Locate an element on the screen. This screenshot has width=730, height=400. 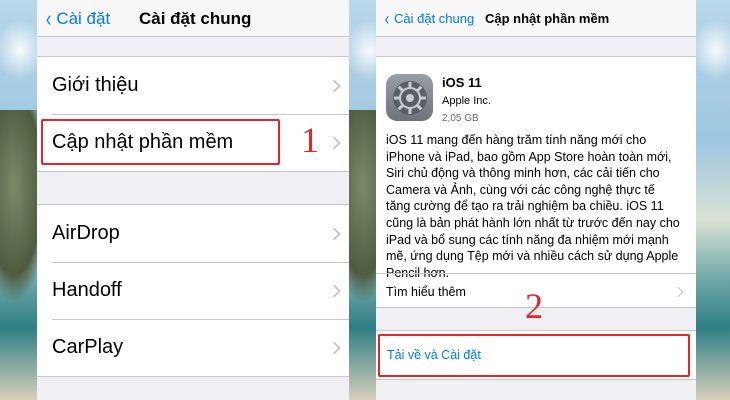
navigation-bar: ‹ Cài đặt Cài đặt chung is located at coordinates (193, 18).